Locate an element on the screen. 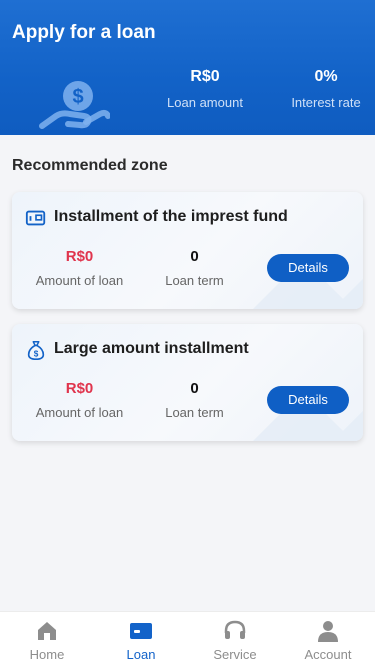 This screenshot has height=667, width=375. interest-rate-value: 0% is located at coordinates (326, 76).